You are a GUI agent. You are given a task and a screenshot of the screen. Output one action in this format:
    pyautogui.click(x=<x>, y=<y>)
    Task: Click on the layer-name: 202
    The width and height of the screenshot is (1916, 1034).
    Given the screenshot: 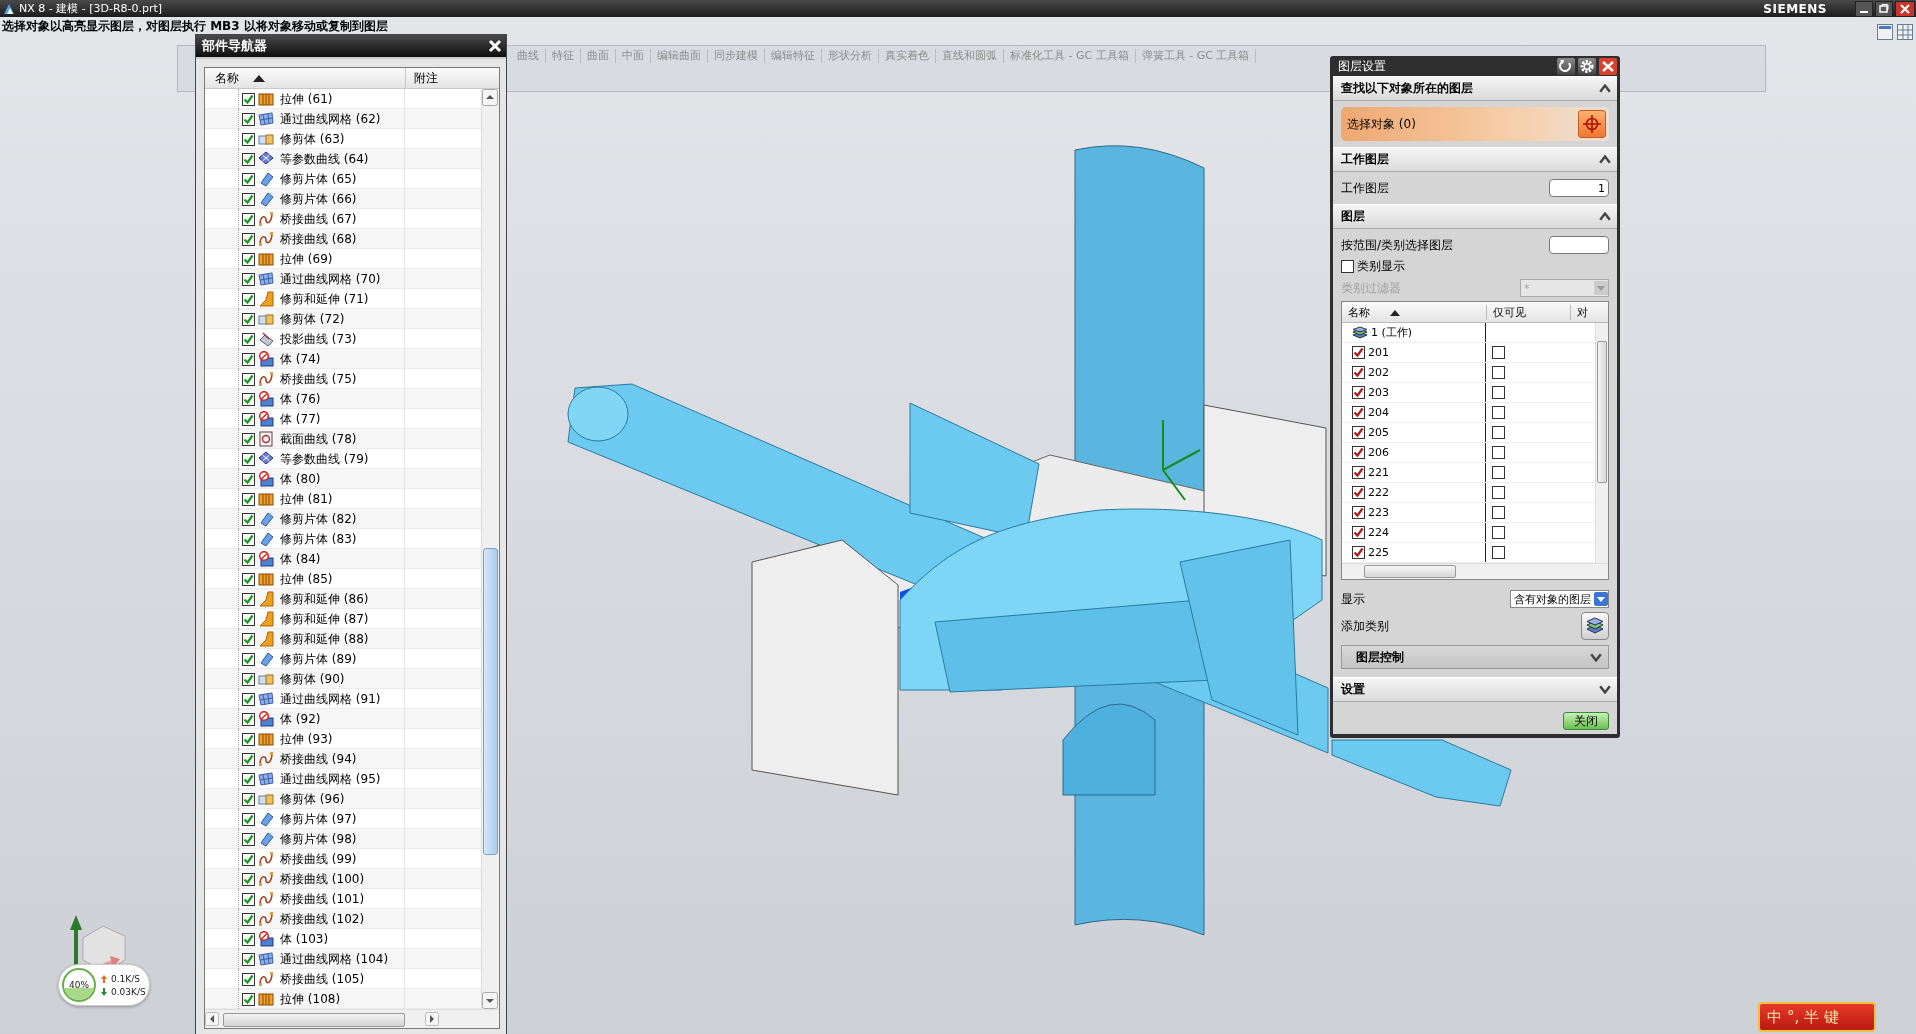 What is the action you would take?
    pyautogui.click(x=1378, y=372)
    